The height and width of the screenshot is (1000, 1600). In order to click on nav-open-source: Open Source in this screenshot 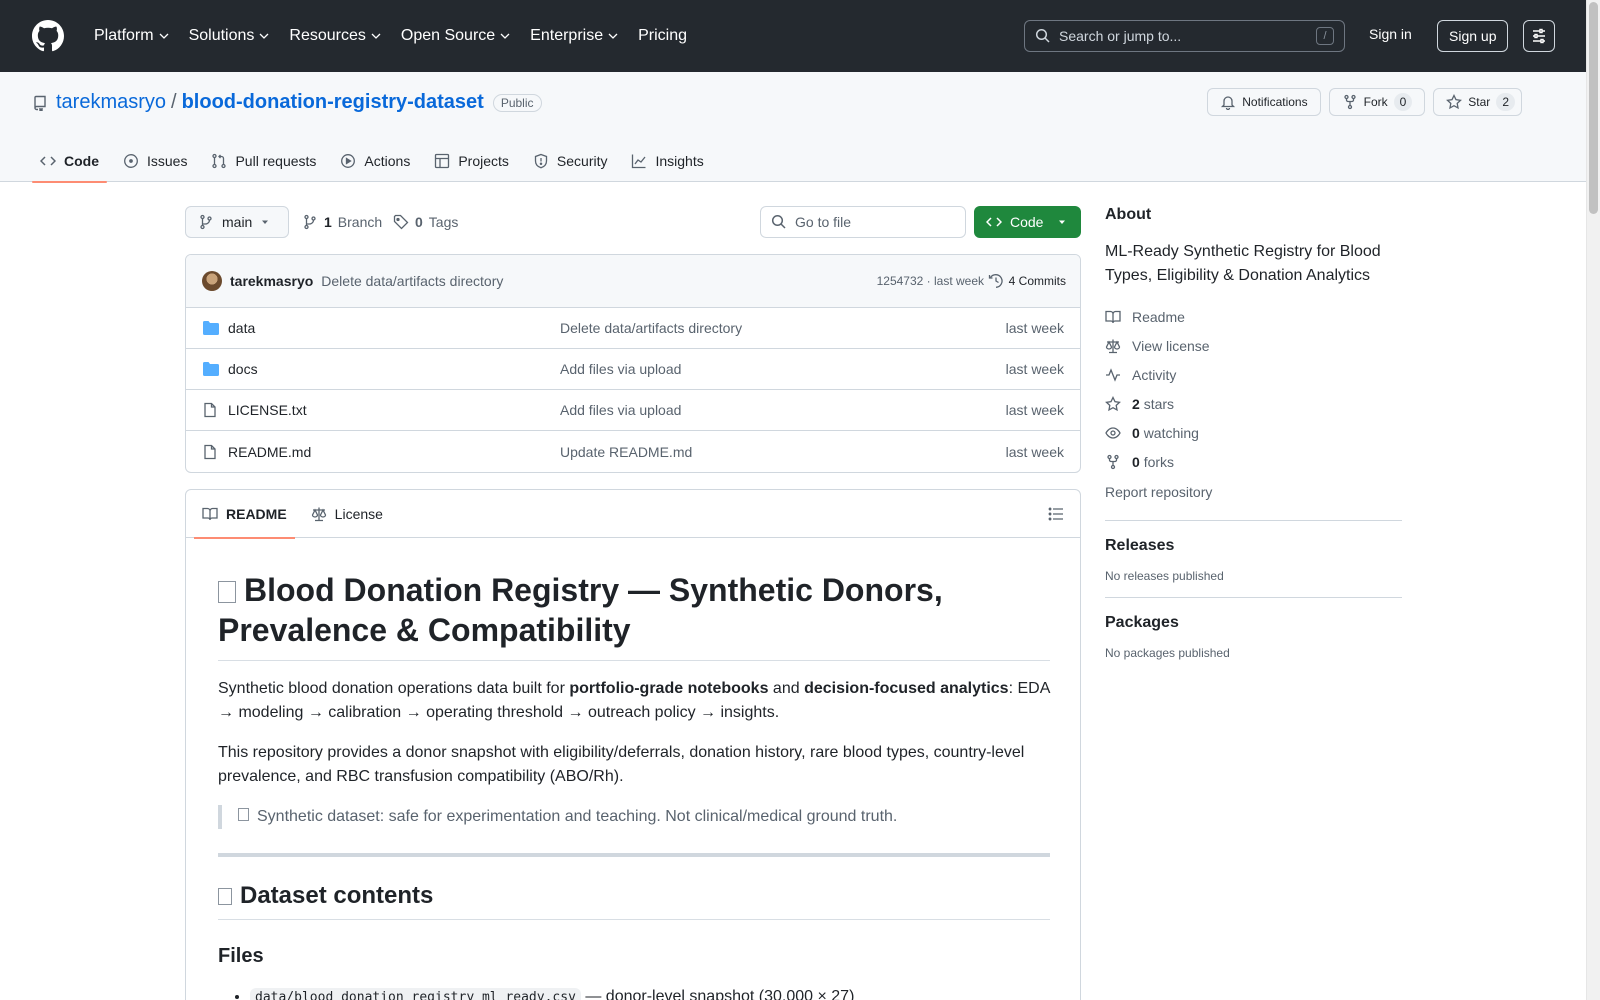, I will do `click(456, 36)`.